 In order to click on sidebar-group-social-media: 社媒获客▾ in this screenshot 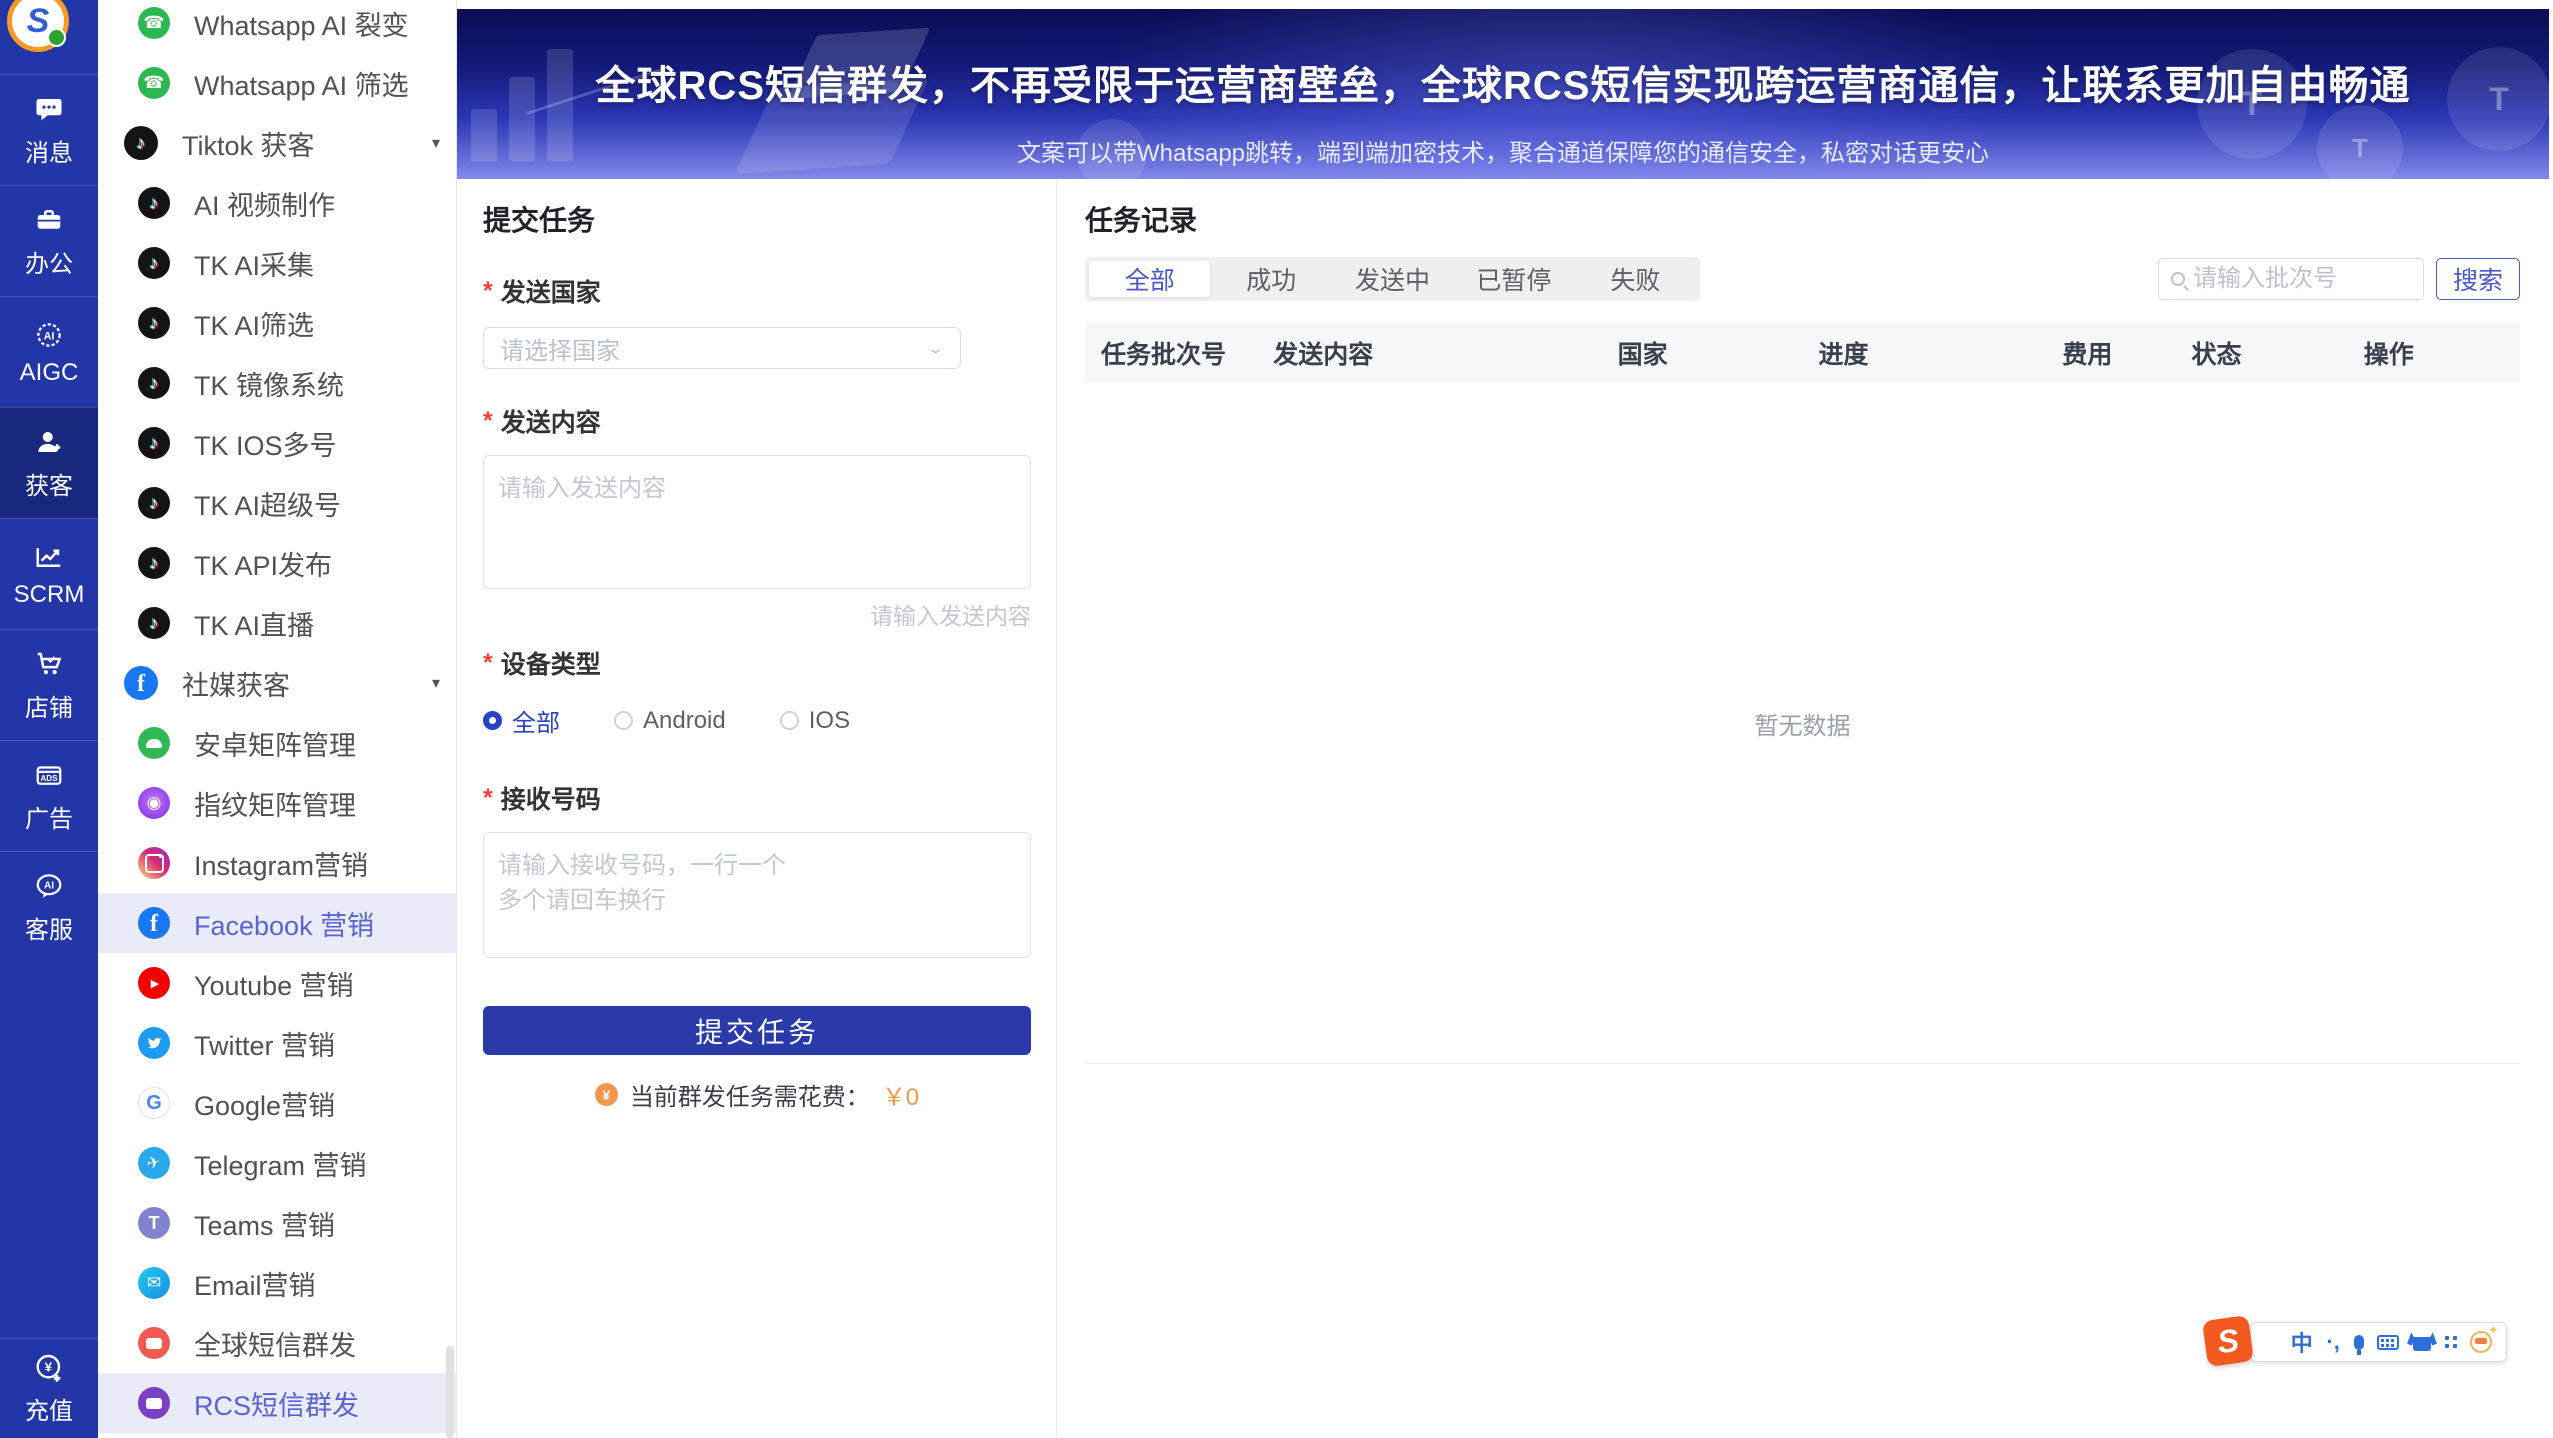, I will do `click(277, 683)`.